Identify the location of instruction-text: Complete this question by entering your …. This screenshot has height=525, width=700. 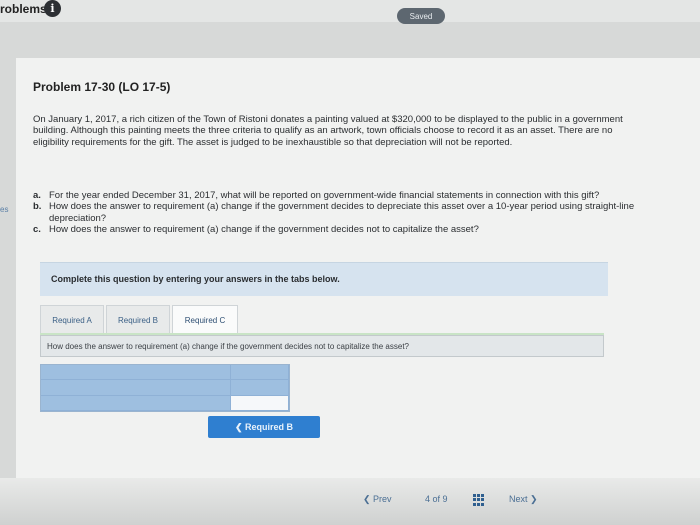
(195, 279).